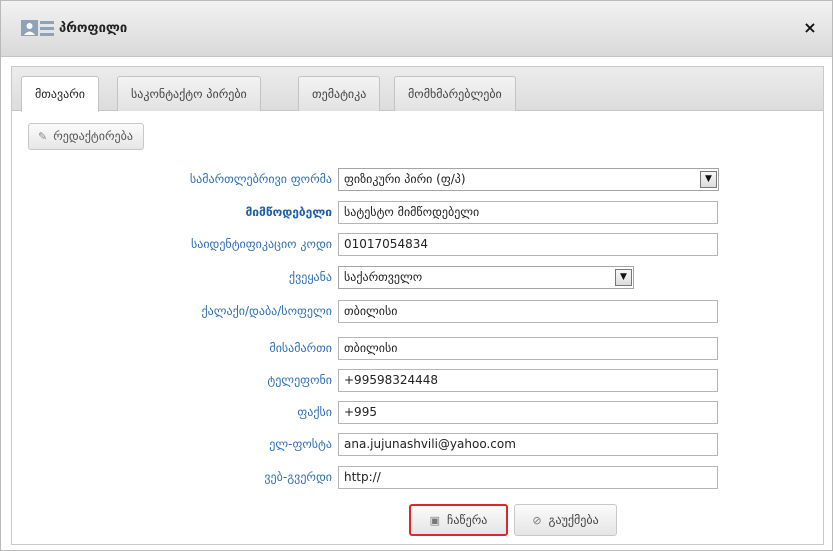 The width and height of the screenshot is (833, 551). I want to click on edit-button: ✎ რედაქტირება, so click(86, 136).